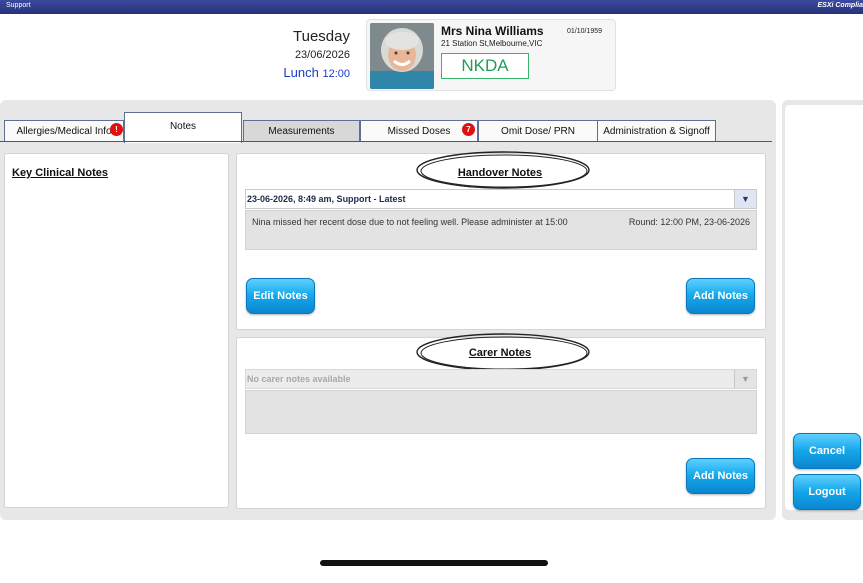 This screenshot has width=863, height=583. Describe the element at coordinates (720, 296) in the screenshot. I see `add-handover-notes-button: Add Notes` at that location.